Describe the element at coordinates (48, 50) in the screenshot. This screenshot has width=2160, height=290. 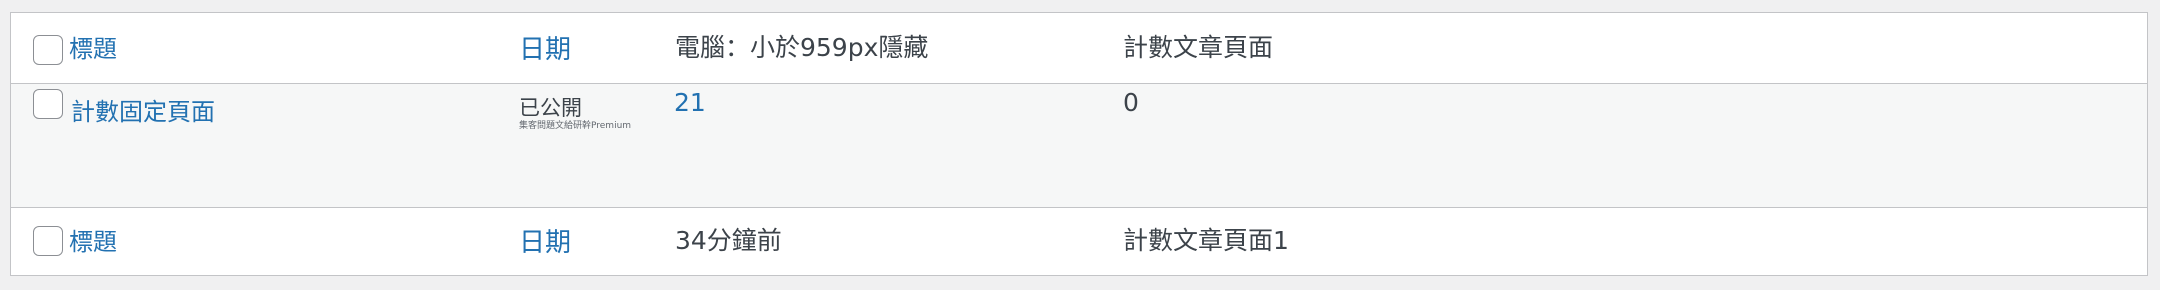
I see `select-all-checkbox` at that location.